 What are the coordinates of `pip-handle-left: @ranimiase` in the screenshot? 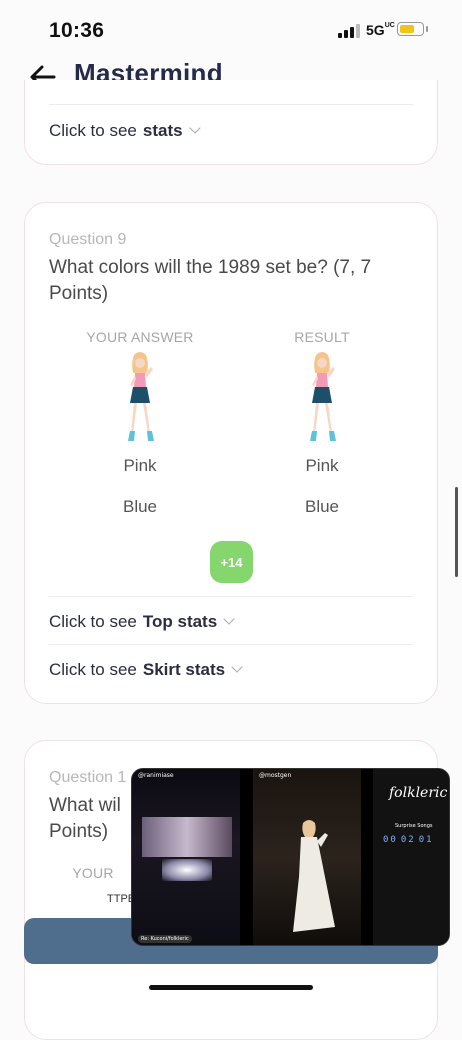 It's located at (156, 775).